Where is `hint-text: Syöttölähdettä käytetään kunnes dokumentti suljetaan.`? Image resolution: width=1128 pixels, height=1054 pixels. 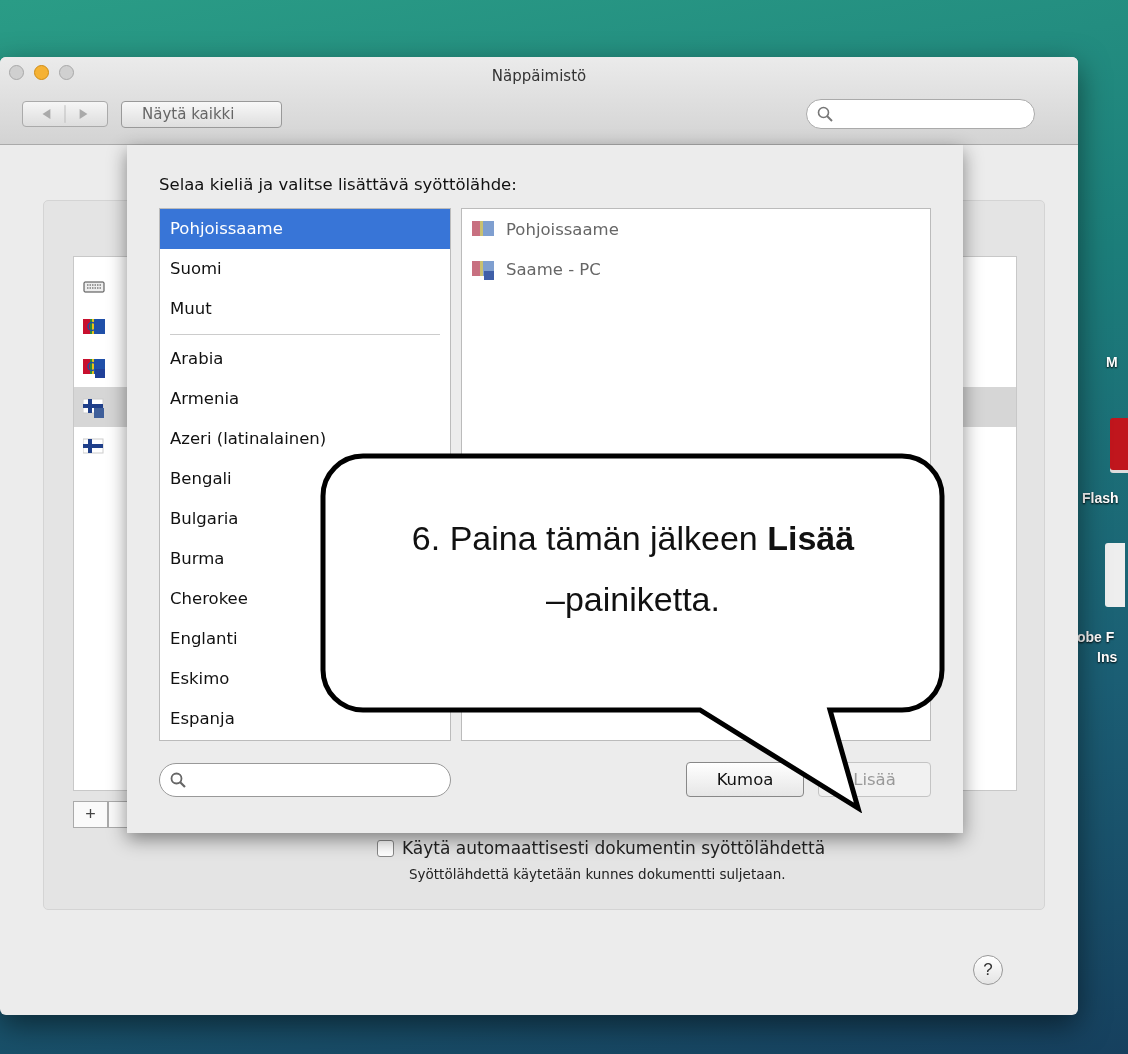
hint-text: Syöttölähdettä käytetään kunnes dokumentti suljetaan. is located at coordinates (598, 874).